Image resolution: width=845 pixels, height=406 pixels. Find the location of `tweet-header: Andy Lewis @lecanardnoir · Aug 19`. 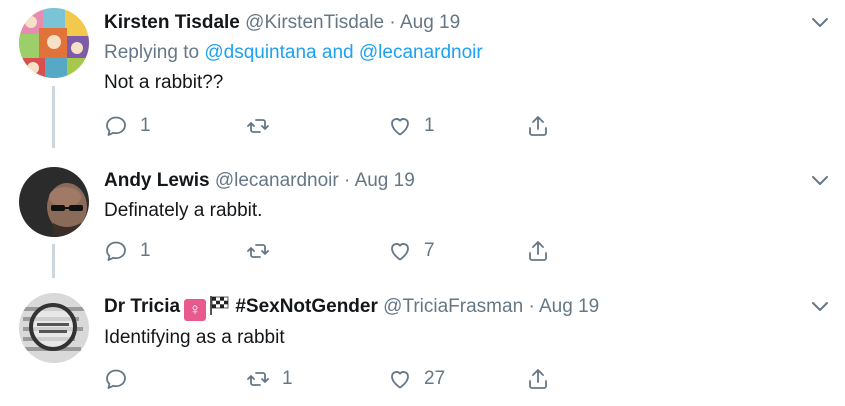

tweet-header: Andy Lewis @lecanardnoir · Aug 19 is located at coordinates (464, 181).